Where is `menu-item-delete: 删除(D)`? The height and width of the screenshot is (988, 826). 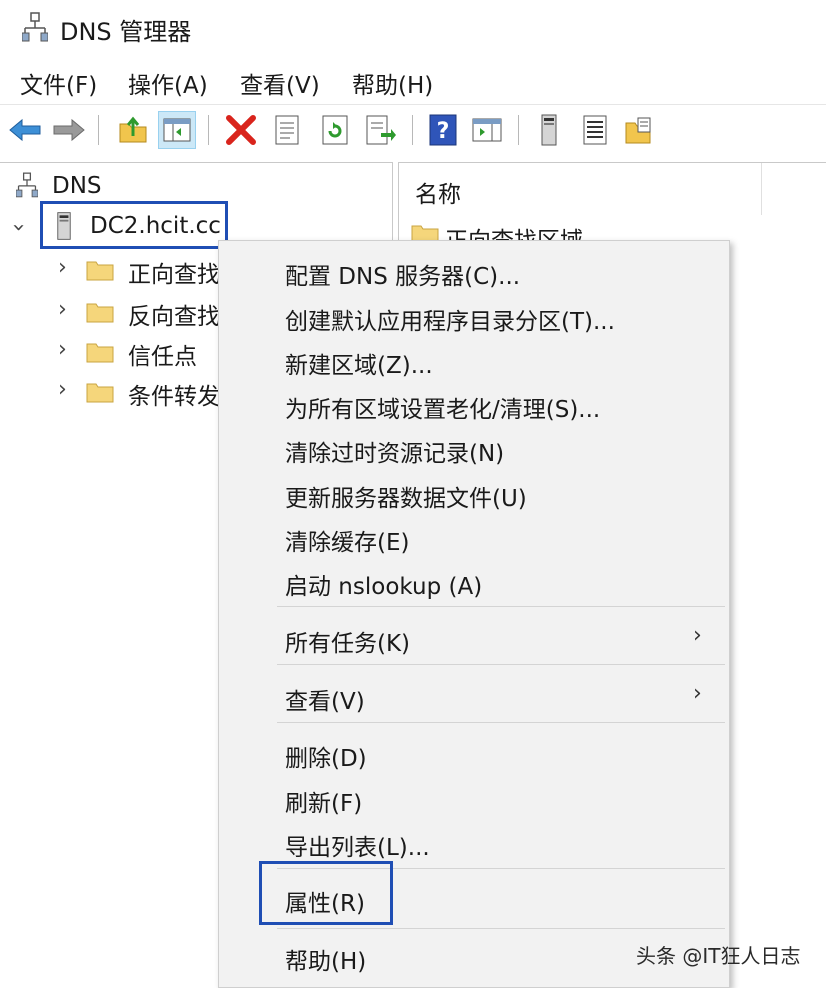
menu-item-delete: 删除(D) is located at coordinates (326, 756).